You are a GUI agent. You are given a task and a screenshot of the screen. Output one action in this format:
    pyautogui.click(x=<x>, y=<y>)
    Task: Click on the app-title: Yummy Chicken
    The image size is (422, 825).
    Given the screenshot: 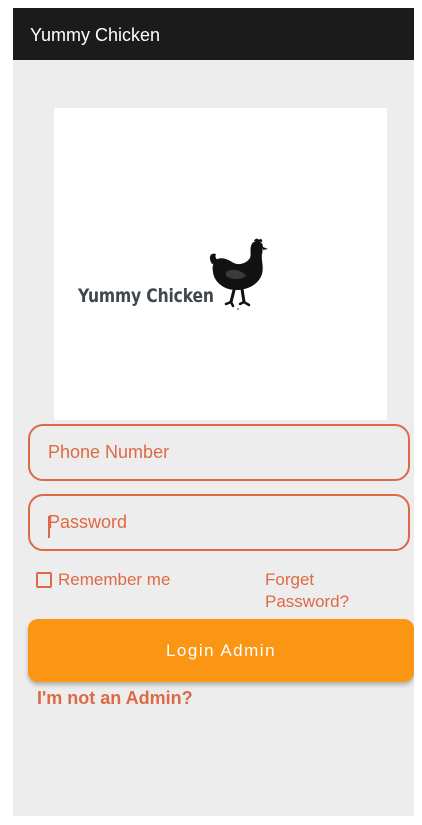 What is the action you would take?
    pyautogui.click(x=95, y=35)
    